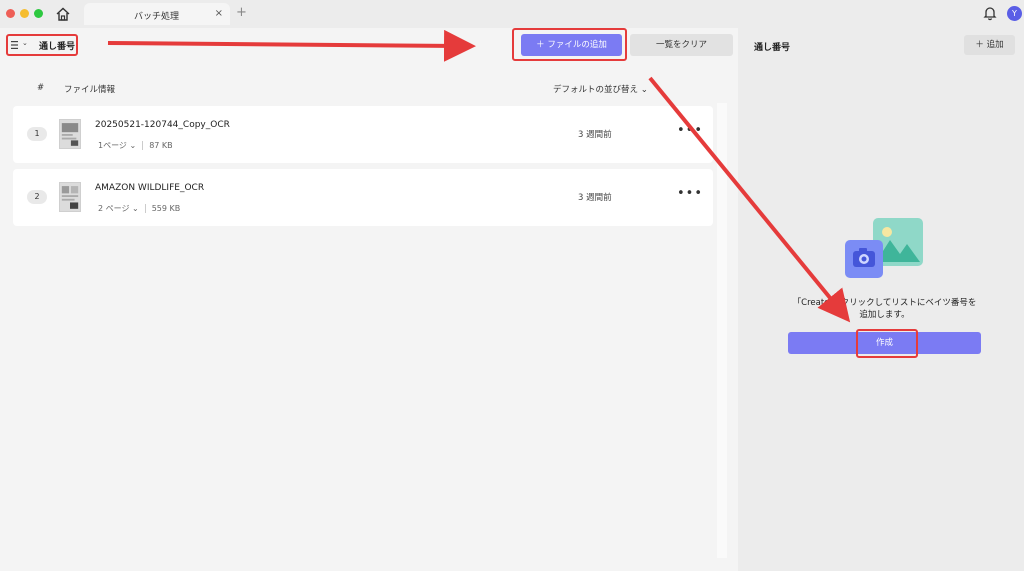 Image resolution: width=1024 pixels, height=571 pixels. I want to click on create-highlight, so click(887, 343).